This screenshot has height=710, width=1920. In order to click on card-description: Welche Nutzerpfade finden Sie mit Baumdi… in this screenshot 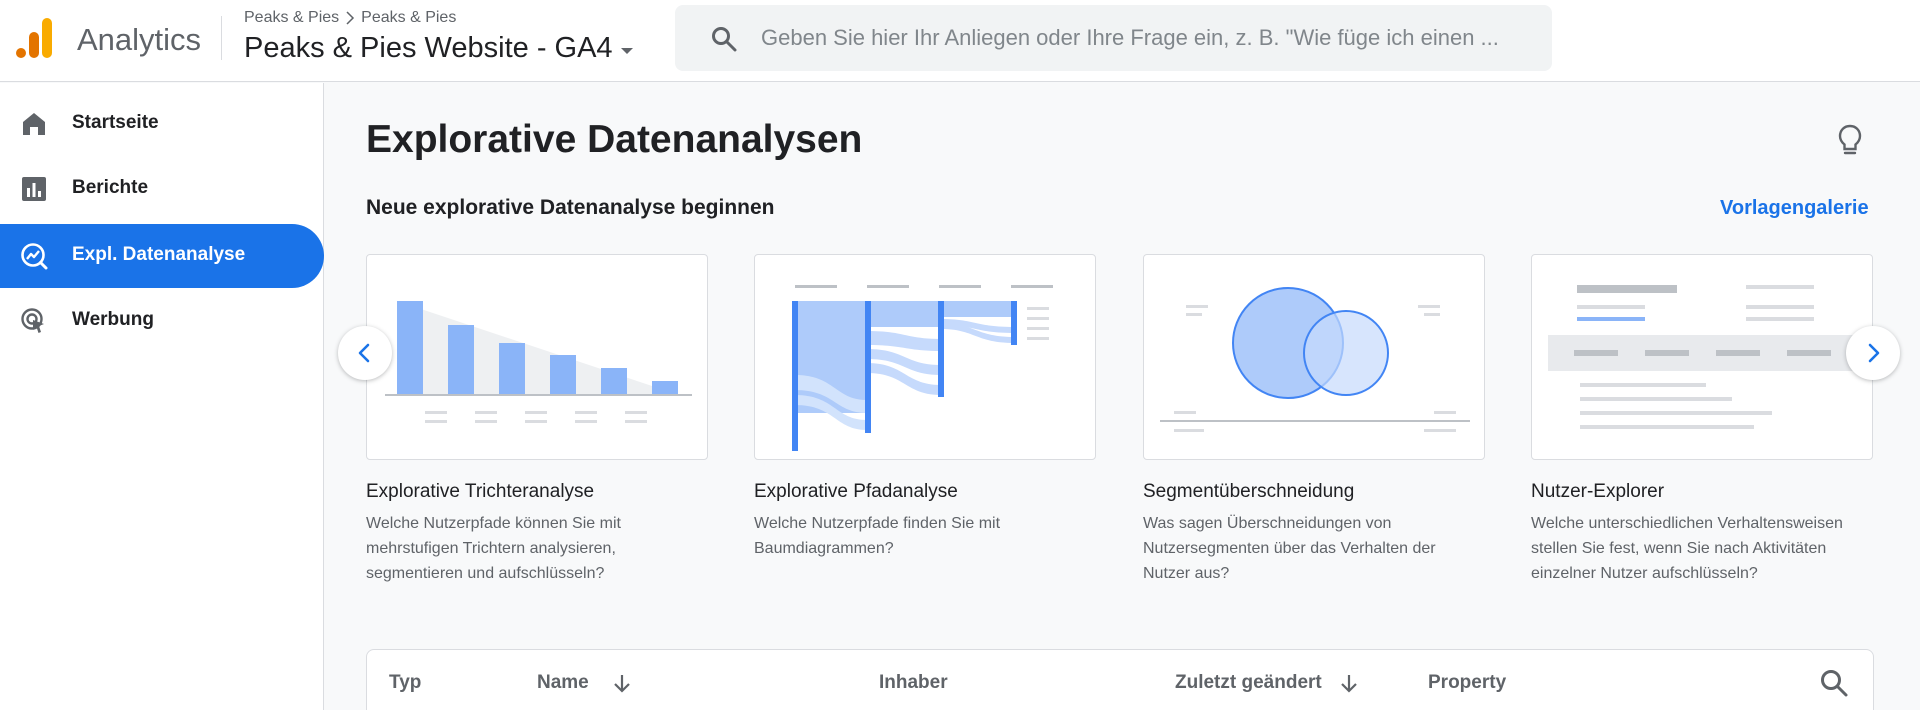, I will do `click(877, 536)`.